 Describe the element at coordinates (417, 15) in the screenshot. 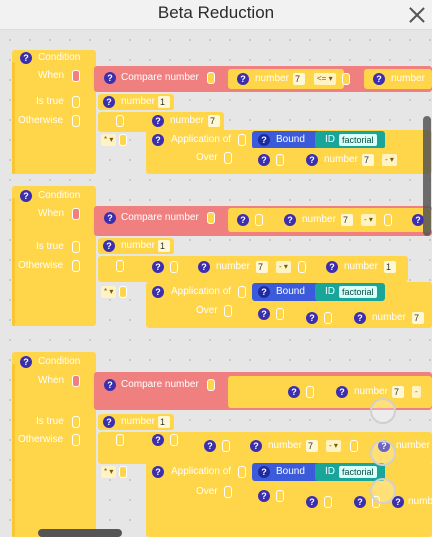

I see `close-icon` at that location.